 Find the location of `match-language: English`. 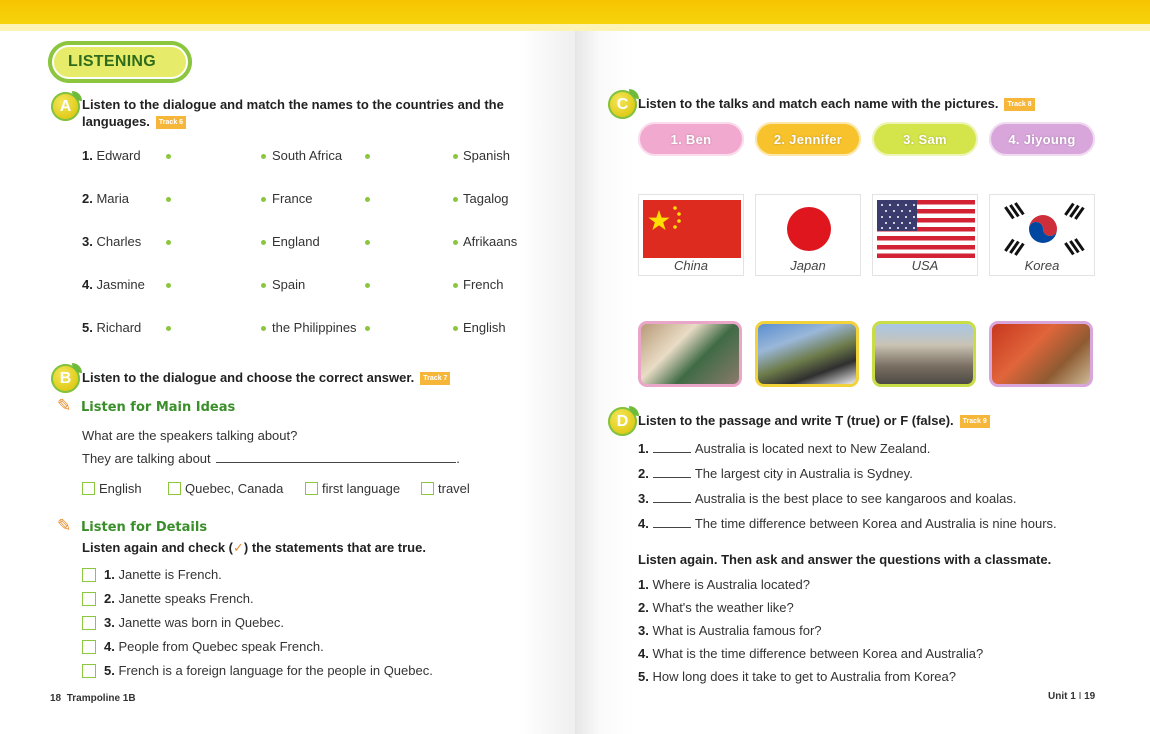

match-language: English is located at coordinates (484, 327).